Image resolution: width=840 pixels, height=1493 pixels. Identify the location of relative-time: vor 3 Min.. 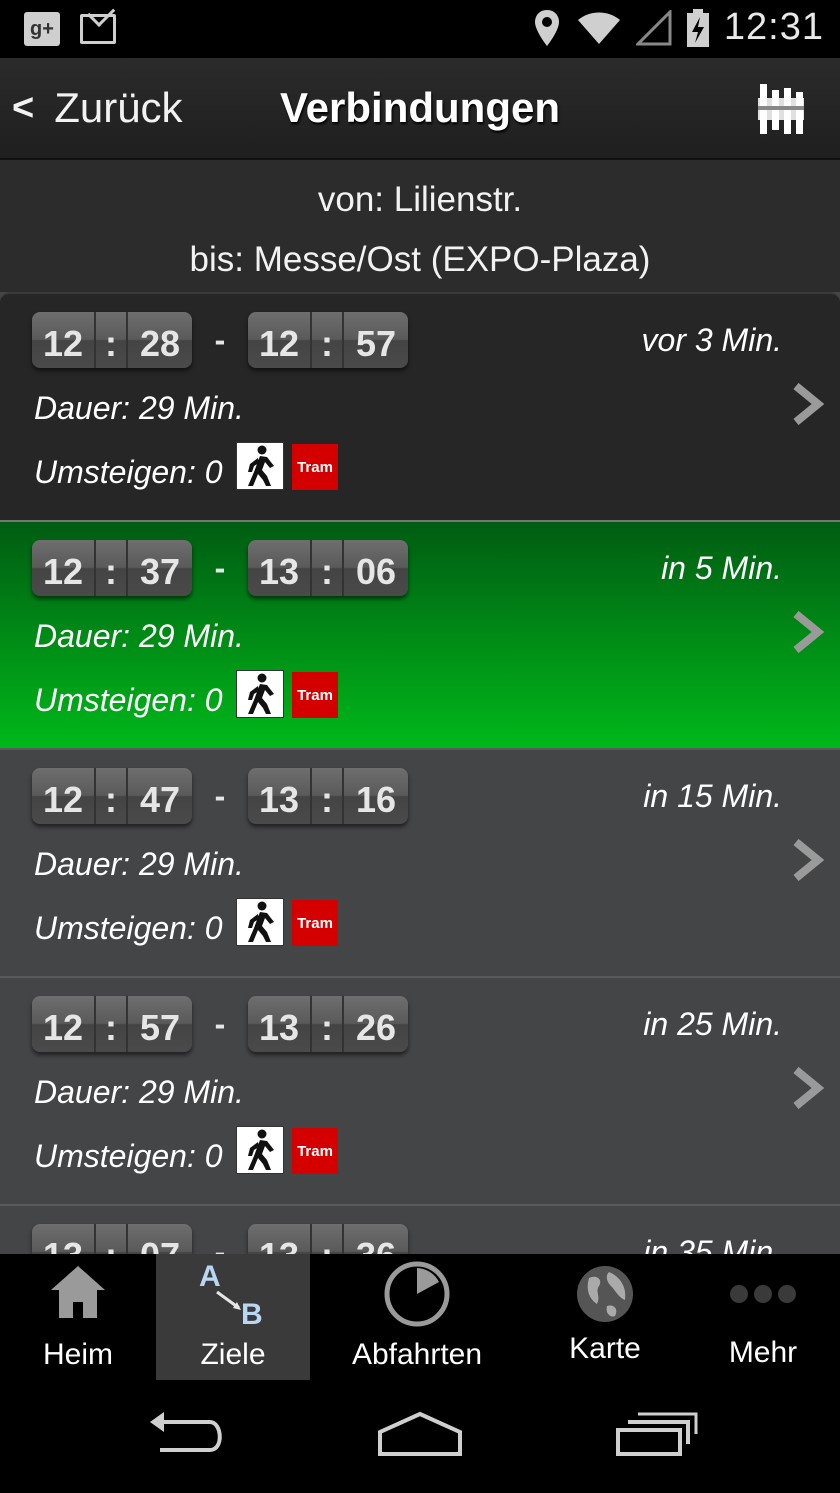
(711, 340).